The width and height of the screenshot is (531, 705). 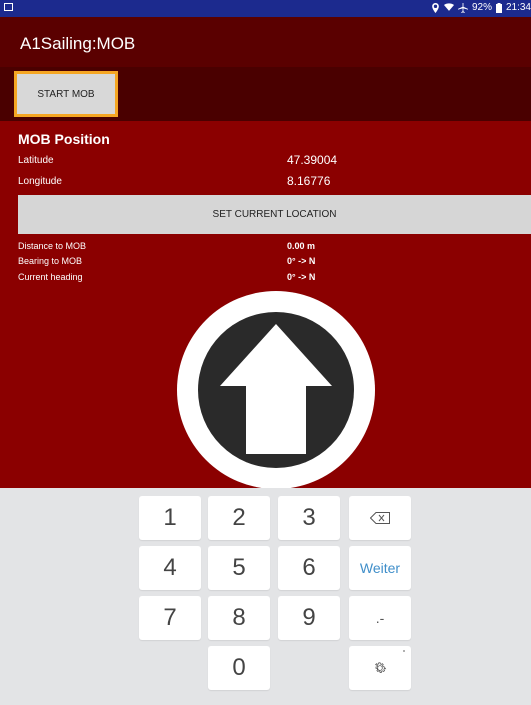 I want to click on clock: 21:34, so click(x=518, y=7).